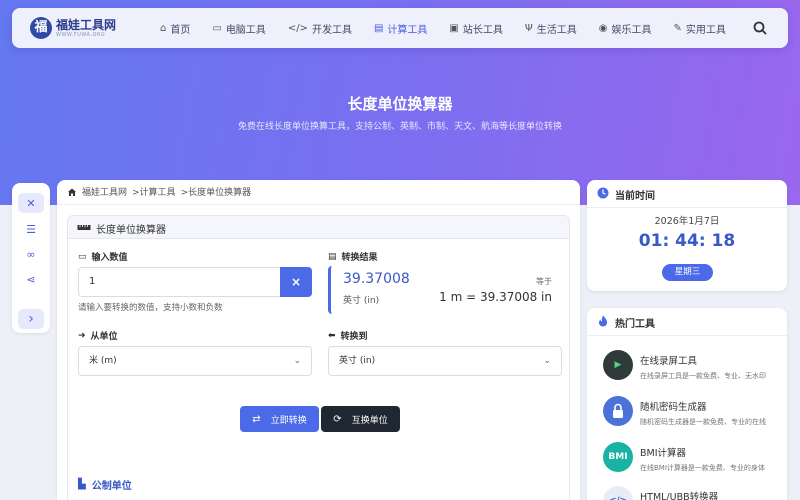 The image size is (800, 500). Describe the element at coordinates (694, 368) in the screenshot. I see `hot-tool-item: ▶ 在线录屏工具 在线录屏工具是一款免费、专业、无水印` at that location.